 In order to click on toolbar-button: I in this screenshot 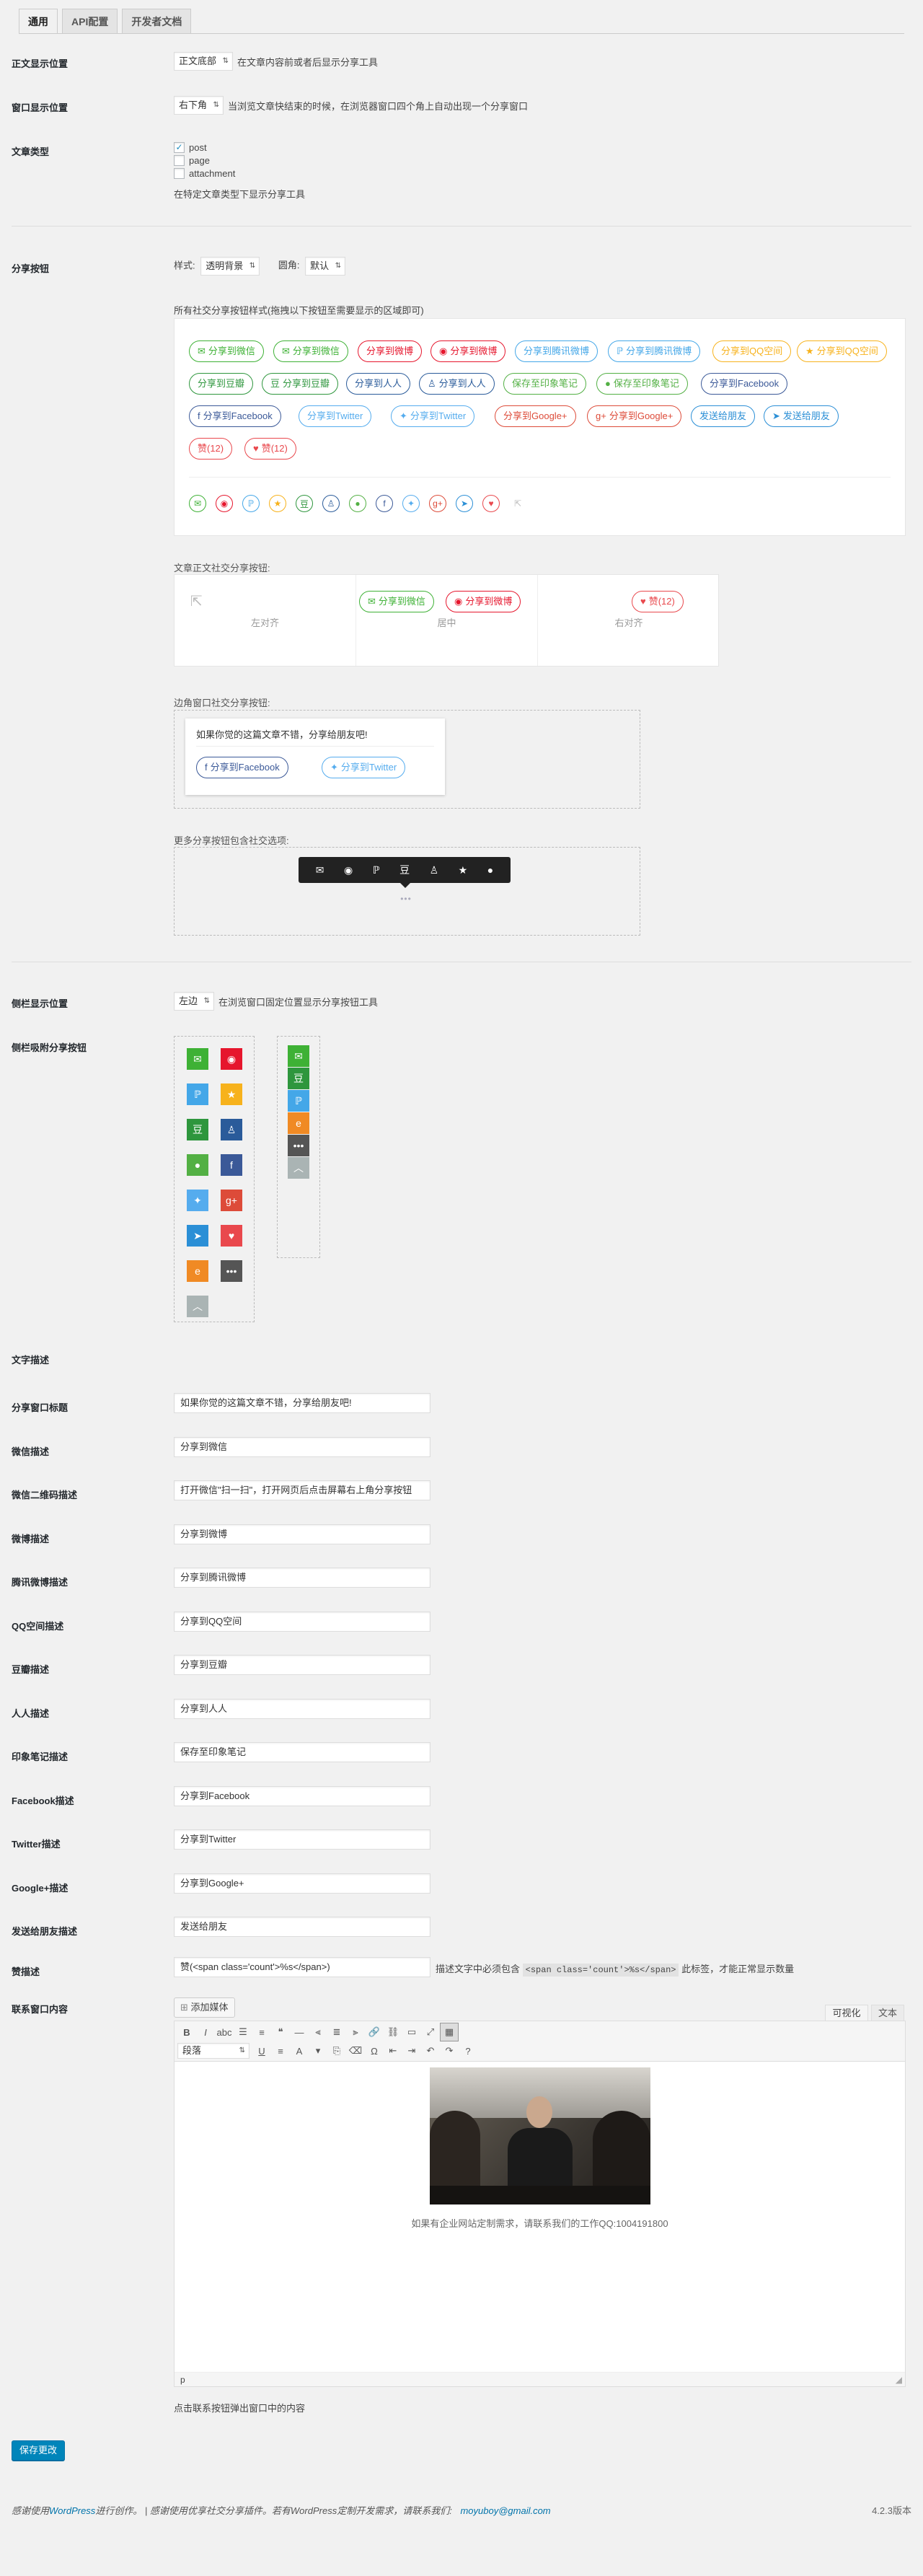, I will do `click(205, 2032)`.